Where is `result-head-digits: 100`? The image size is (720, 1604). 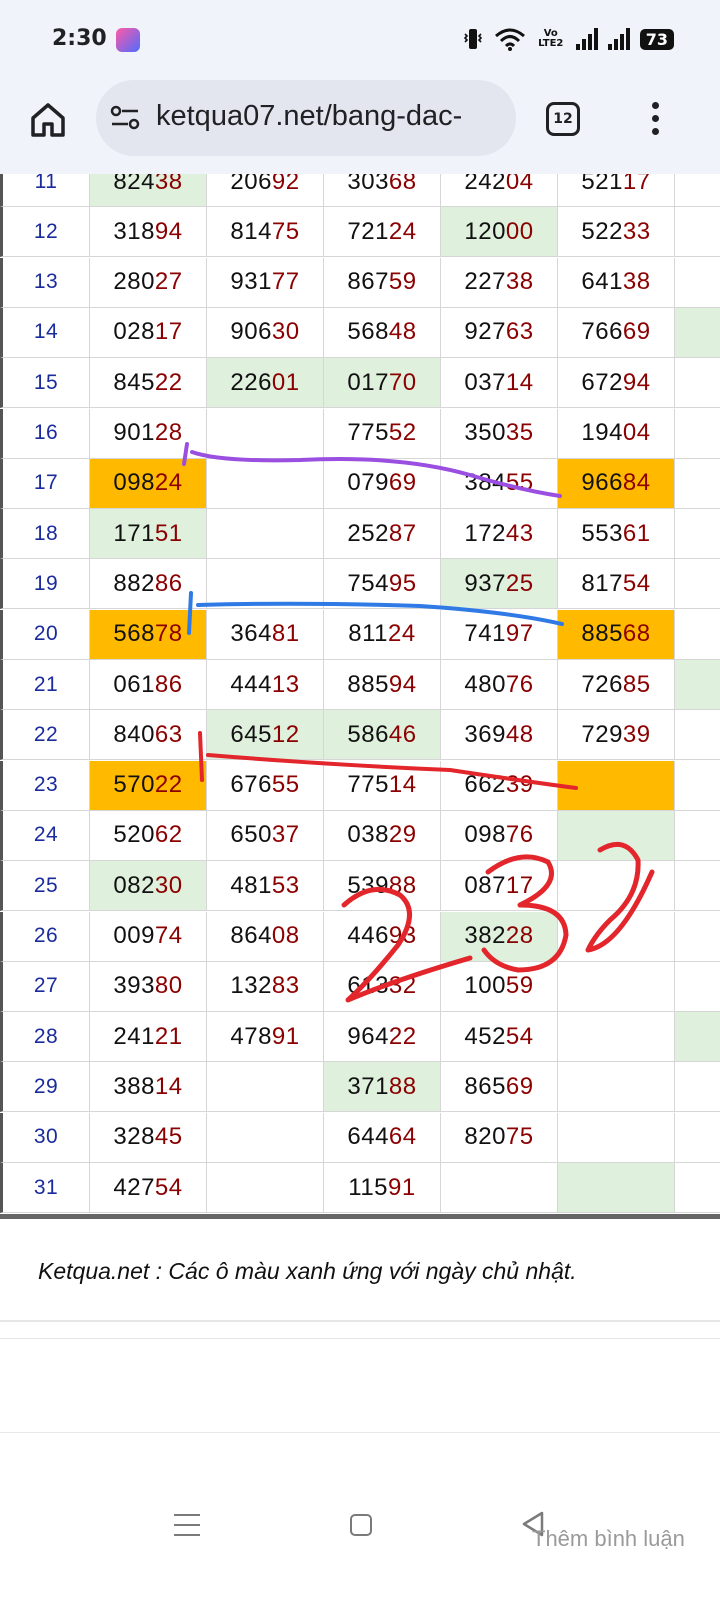
result-head-digits: 100 is located at coordinates (485, 986).